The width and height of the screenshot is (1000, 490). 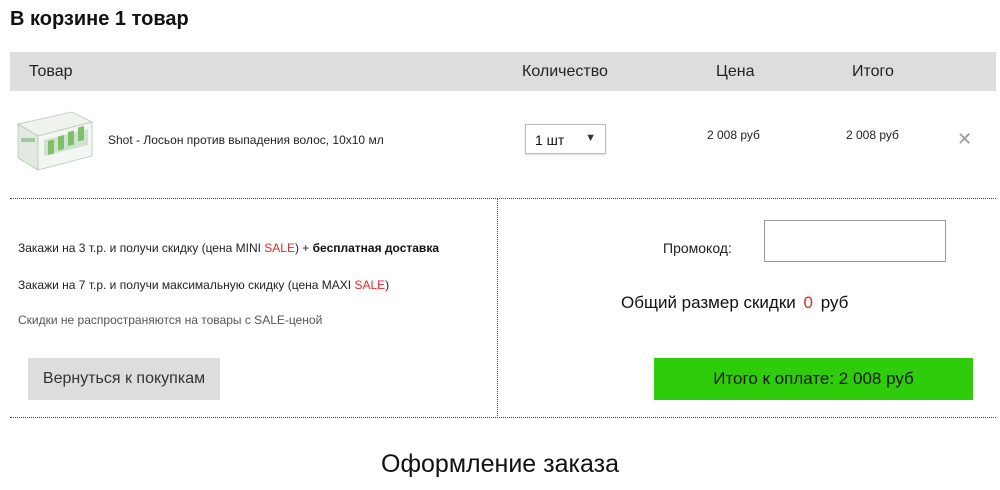 What do you see at coordinates (387, 285) in the screenshot?
I see `offer-text: )` at bounding box center [387, 285].